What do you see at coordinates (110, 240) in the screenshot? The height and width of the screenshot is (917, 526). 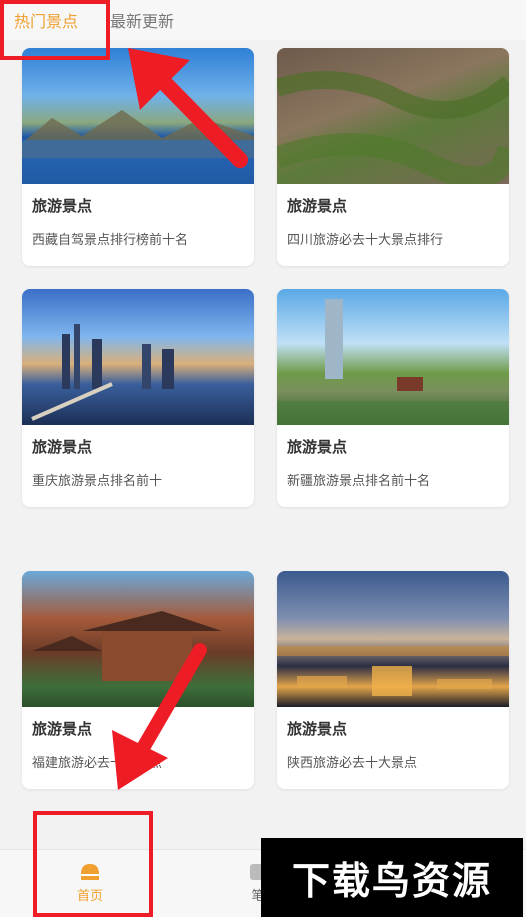 I see `spot-description: 西藏自驾景点排行榜前十名` at bounding box center [110, 240].